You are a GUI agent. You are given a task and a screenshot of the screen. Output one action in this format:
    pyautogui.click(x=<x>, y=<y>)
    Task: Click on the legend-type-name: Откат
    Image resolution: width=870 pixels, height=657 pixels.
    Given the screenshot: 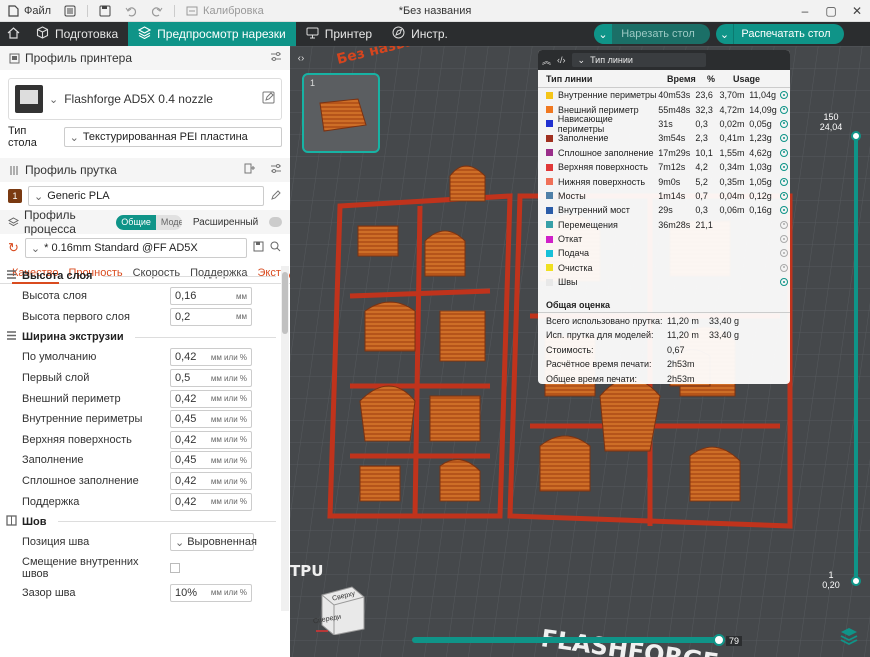 What is the action you would take?
    pyautogui.click(x=570, y=239)
    